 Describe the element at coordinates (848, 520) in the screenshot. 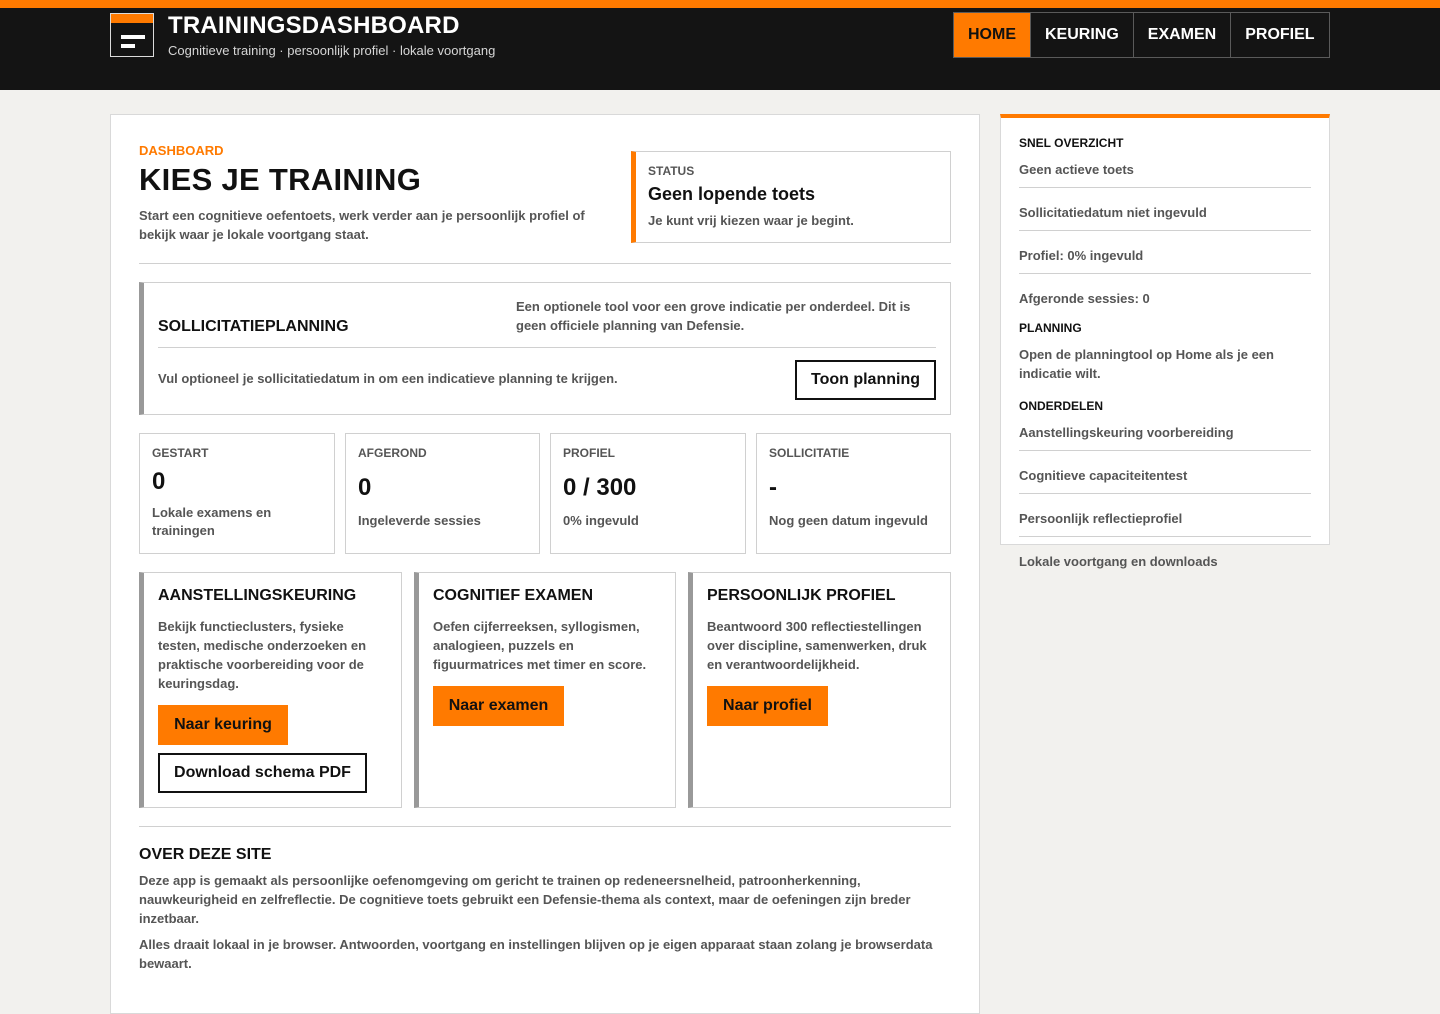

I see `stat-desc: Nog geen datum ingevuld` at that location.